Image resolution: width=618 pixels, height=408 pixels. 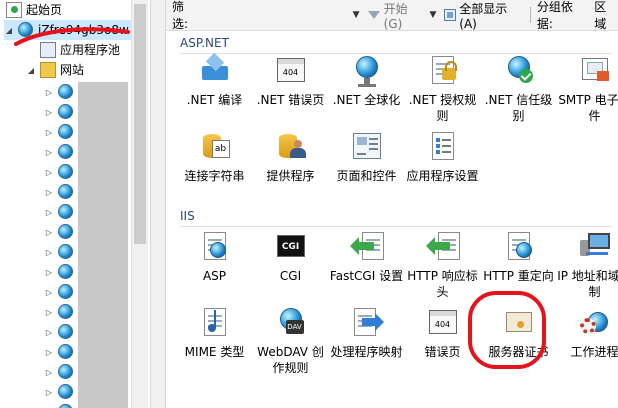 What do you see at coordinates (396, 226) in the screenshot?
I see `section-divider` at bounding box center [396, 226].